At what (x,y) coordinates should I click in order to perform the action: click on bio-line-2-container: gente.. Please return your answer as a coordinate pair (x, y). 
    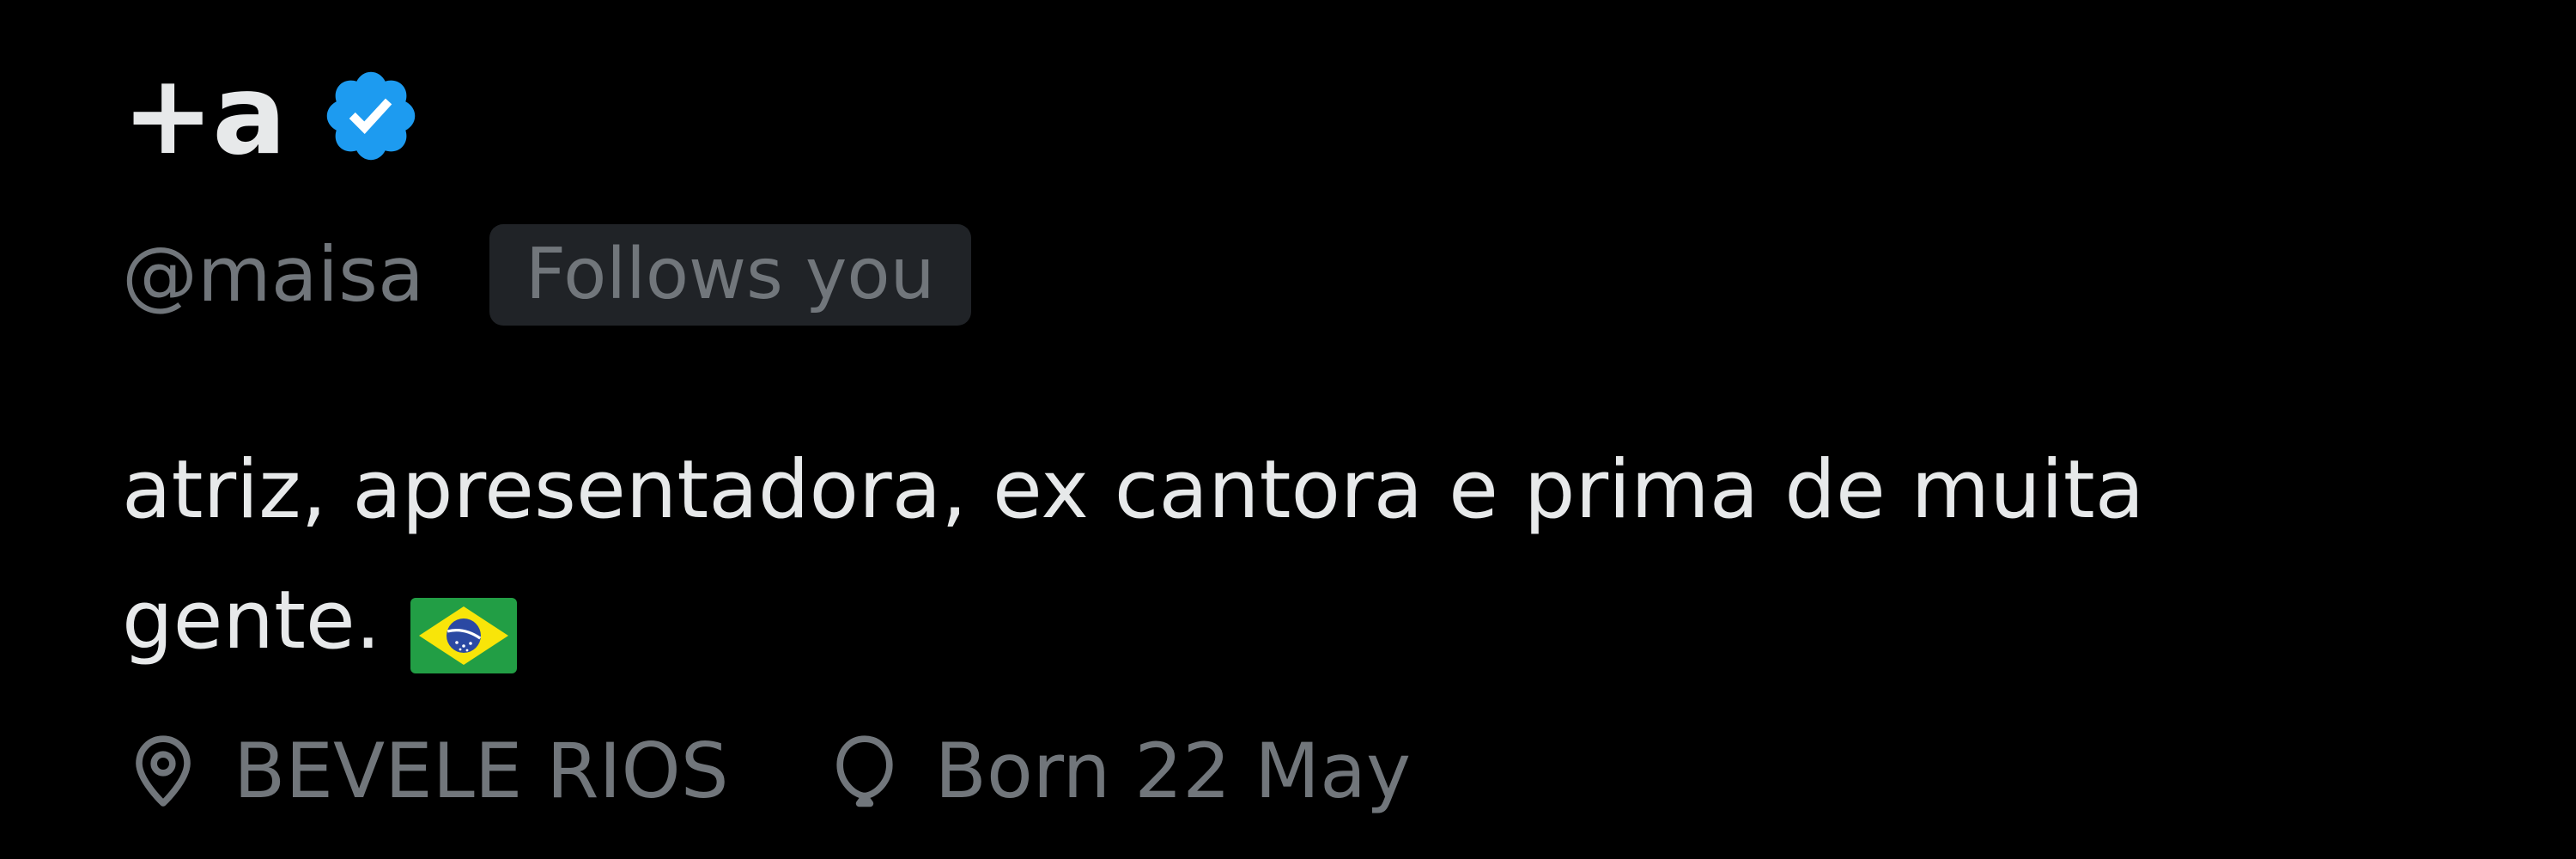
    Looking at the image, I should click on (1281, 621).